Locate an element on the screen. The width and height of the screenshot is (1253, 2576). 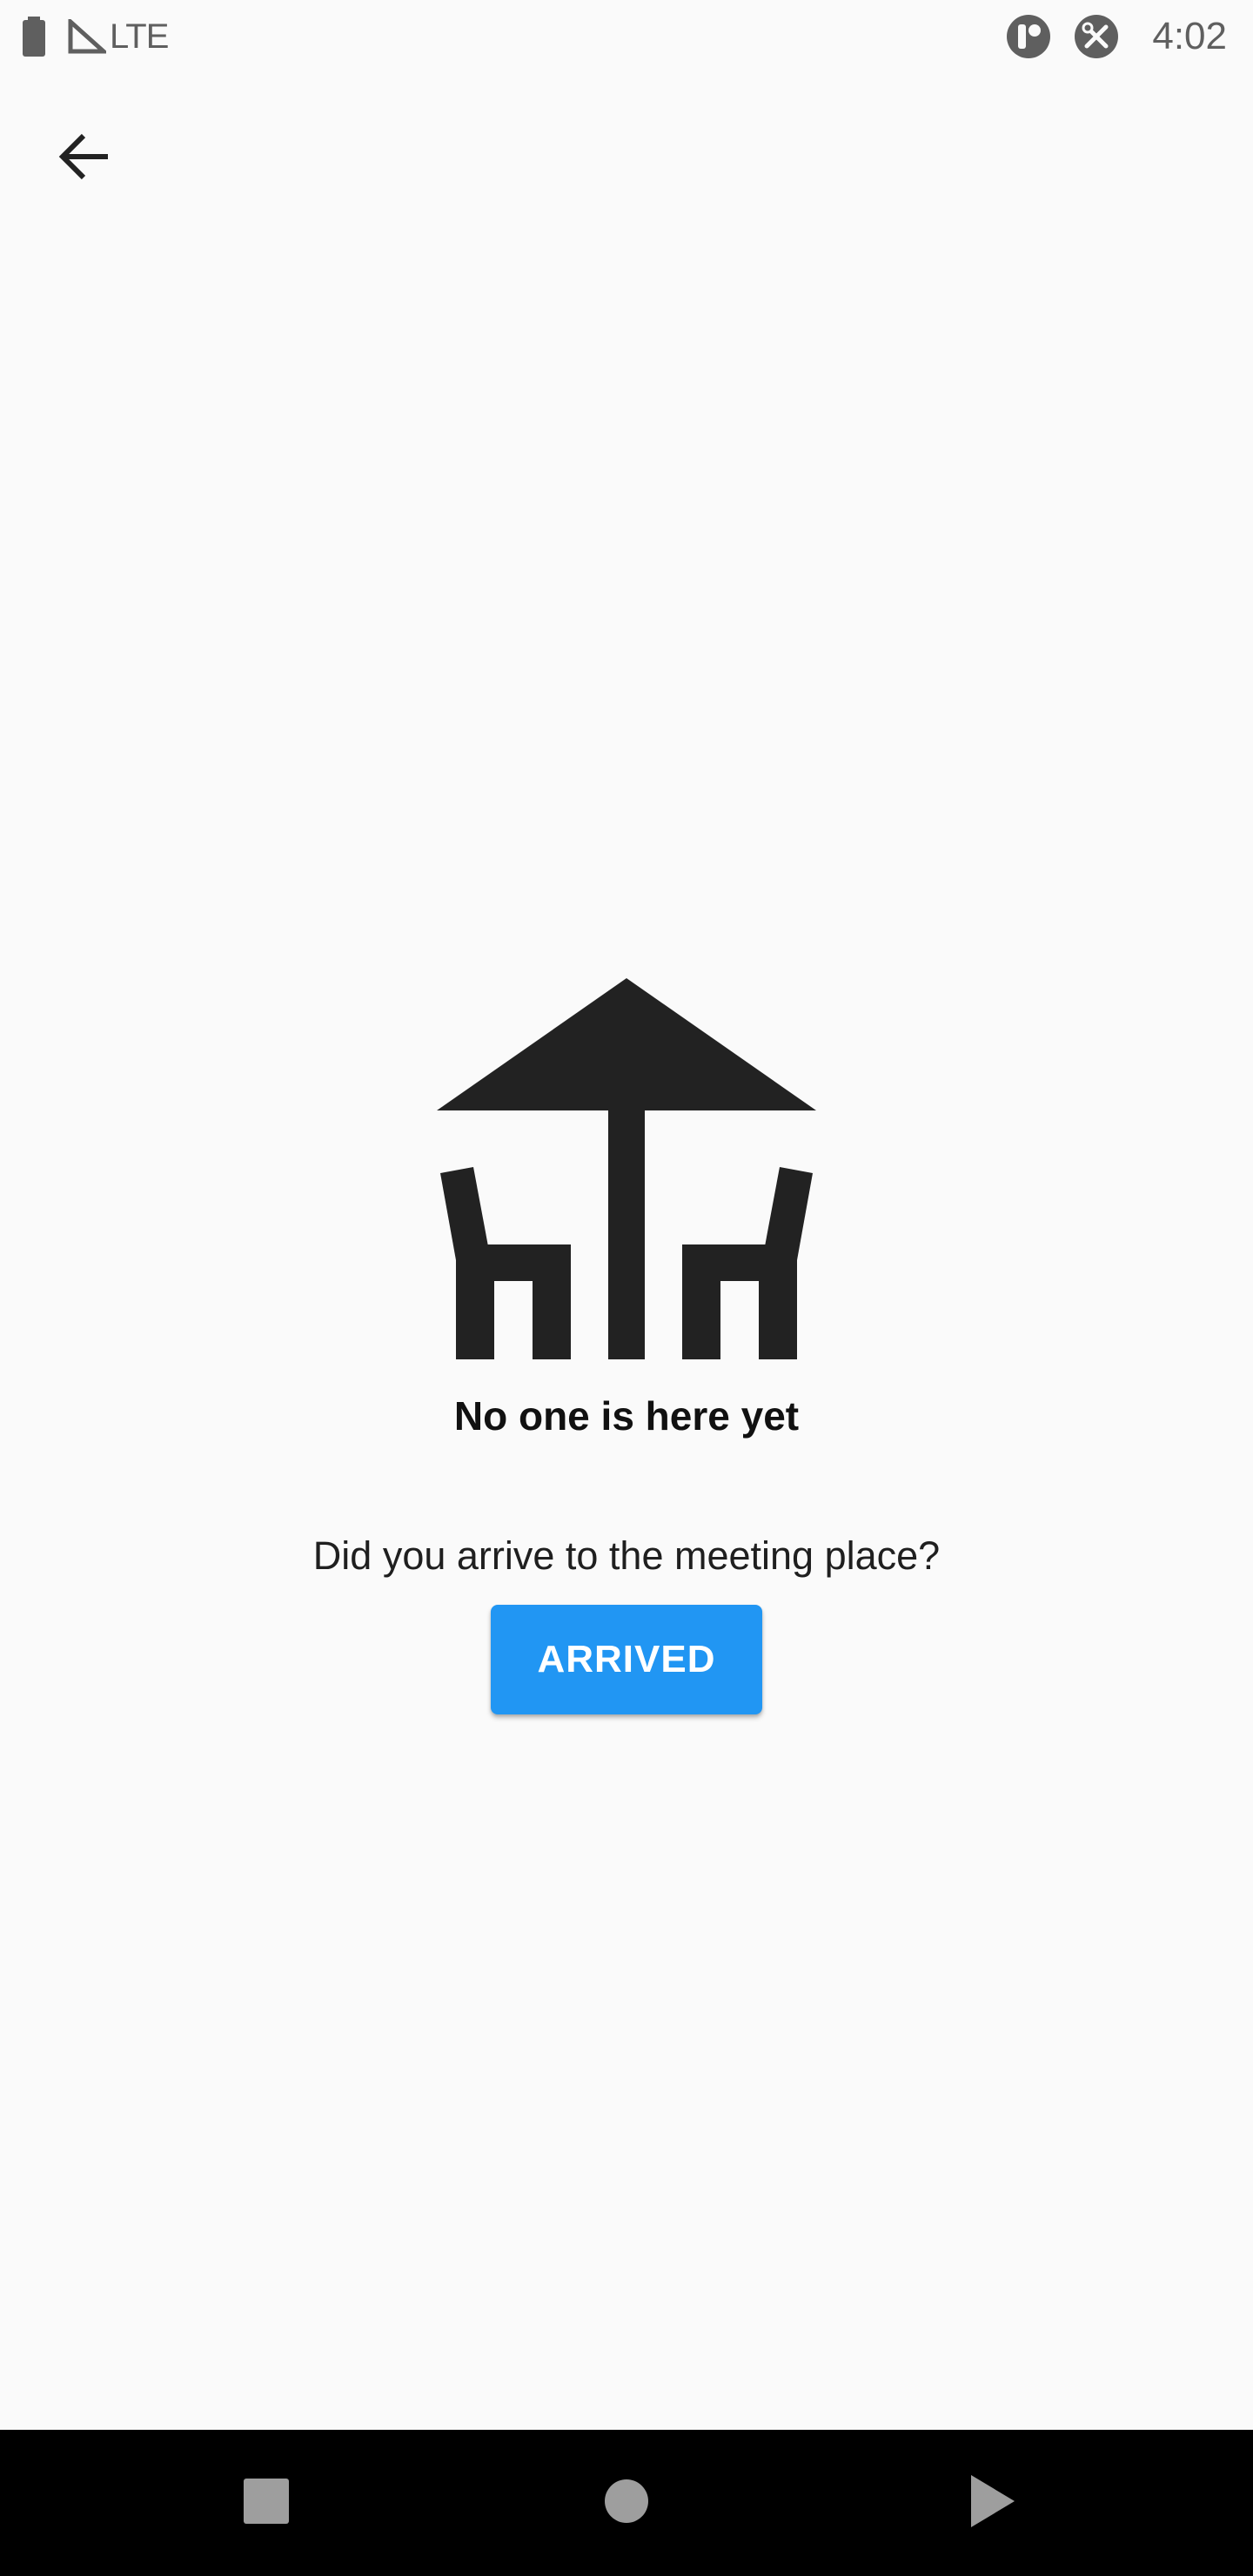
arrow-back-icon is located at coordinates (85, 159).